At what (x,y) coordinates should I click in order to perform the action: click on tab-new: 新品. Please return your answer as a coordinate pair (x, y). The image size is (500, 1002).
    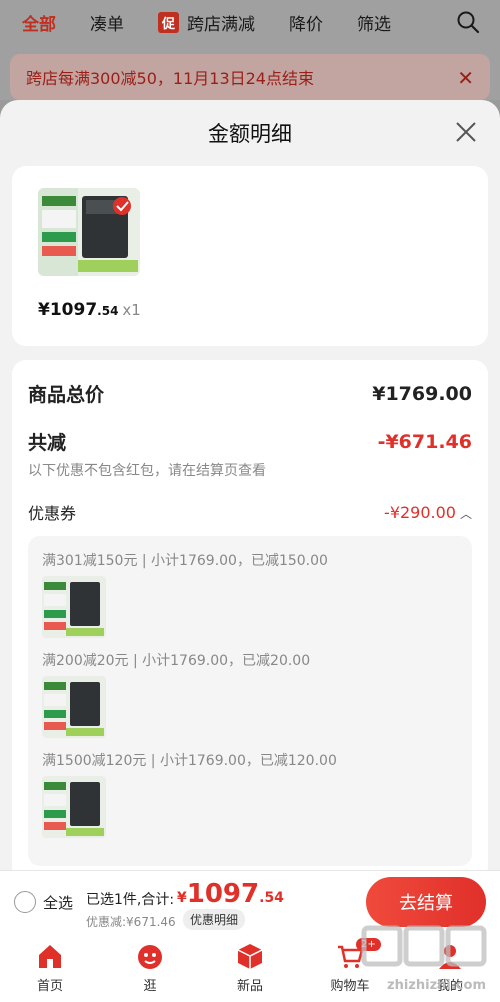
    Looking at the image, I should click on (250, 969).